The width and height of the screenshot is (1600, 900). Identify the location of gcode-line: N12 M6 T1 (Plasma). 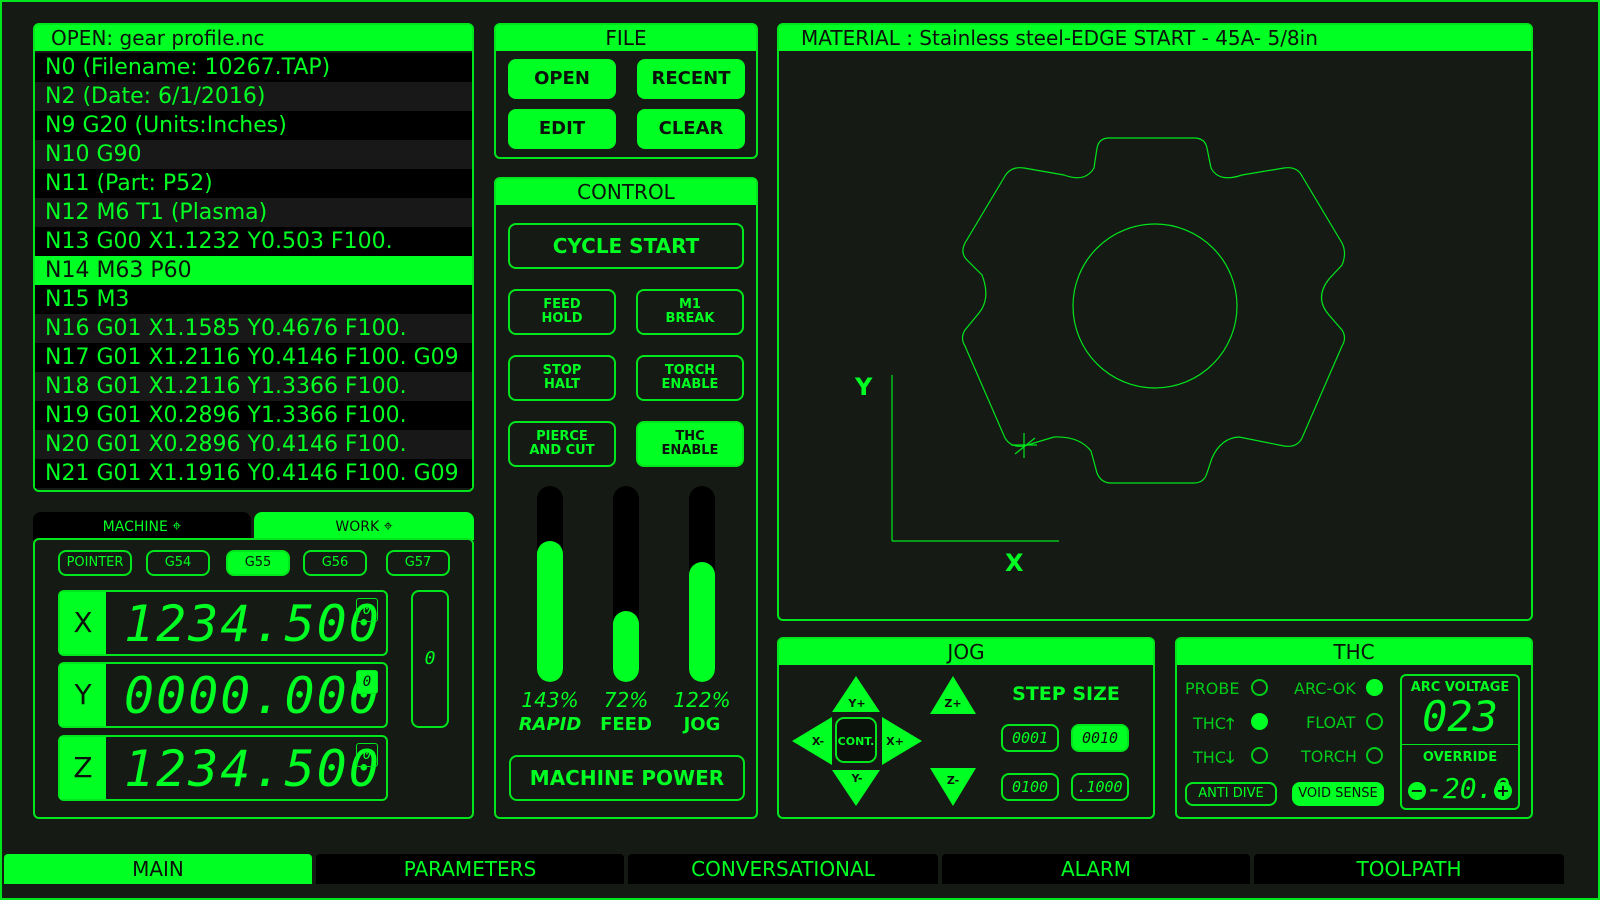
(253, 212).